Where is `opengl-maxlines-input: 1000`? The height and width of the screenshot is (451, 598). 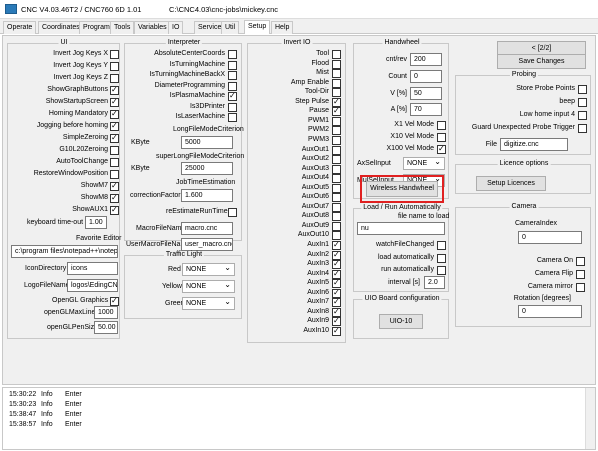 opengl-maxlines-input: 1000 is located at coordinates (106, 312).